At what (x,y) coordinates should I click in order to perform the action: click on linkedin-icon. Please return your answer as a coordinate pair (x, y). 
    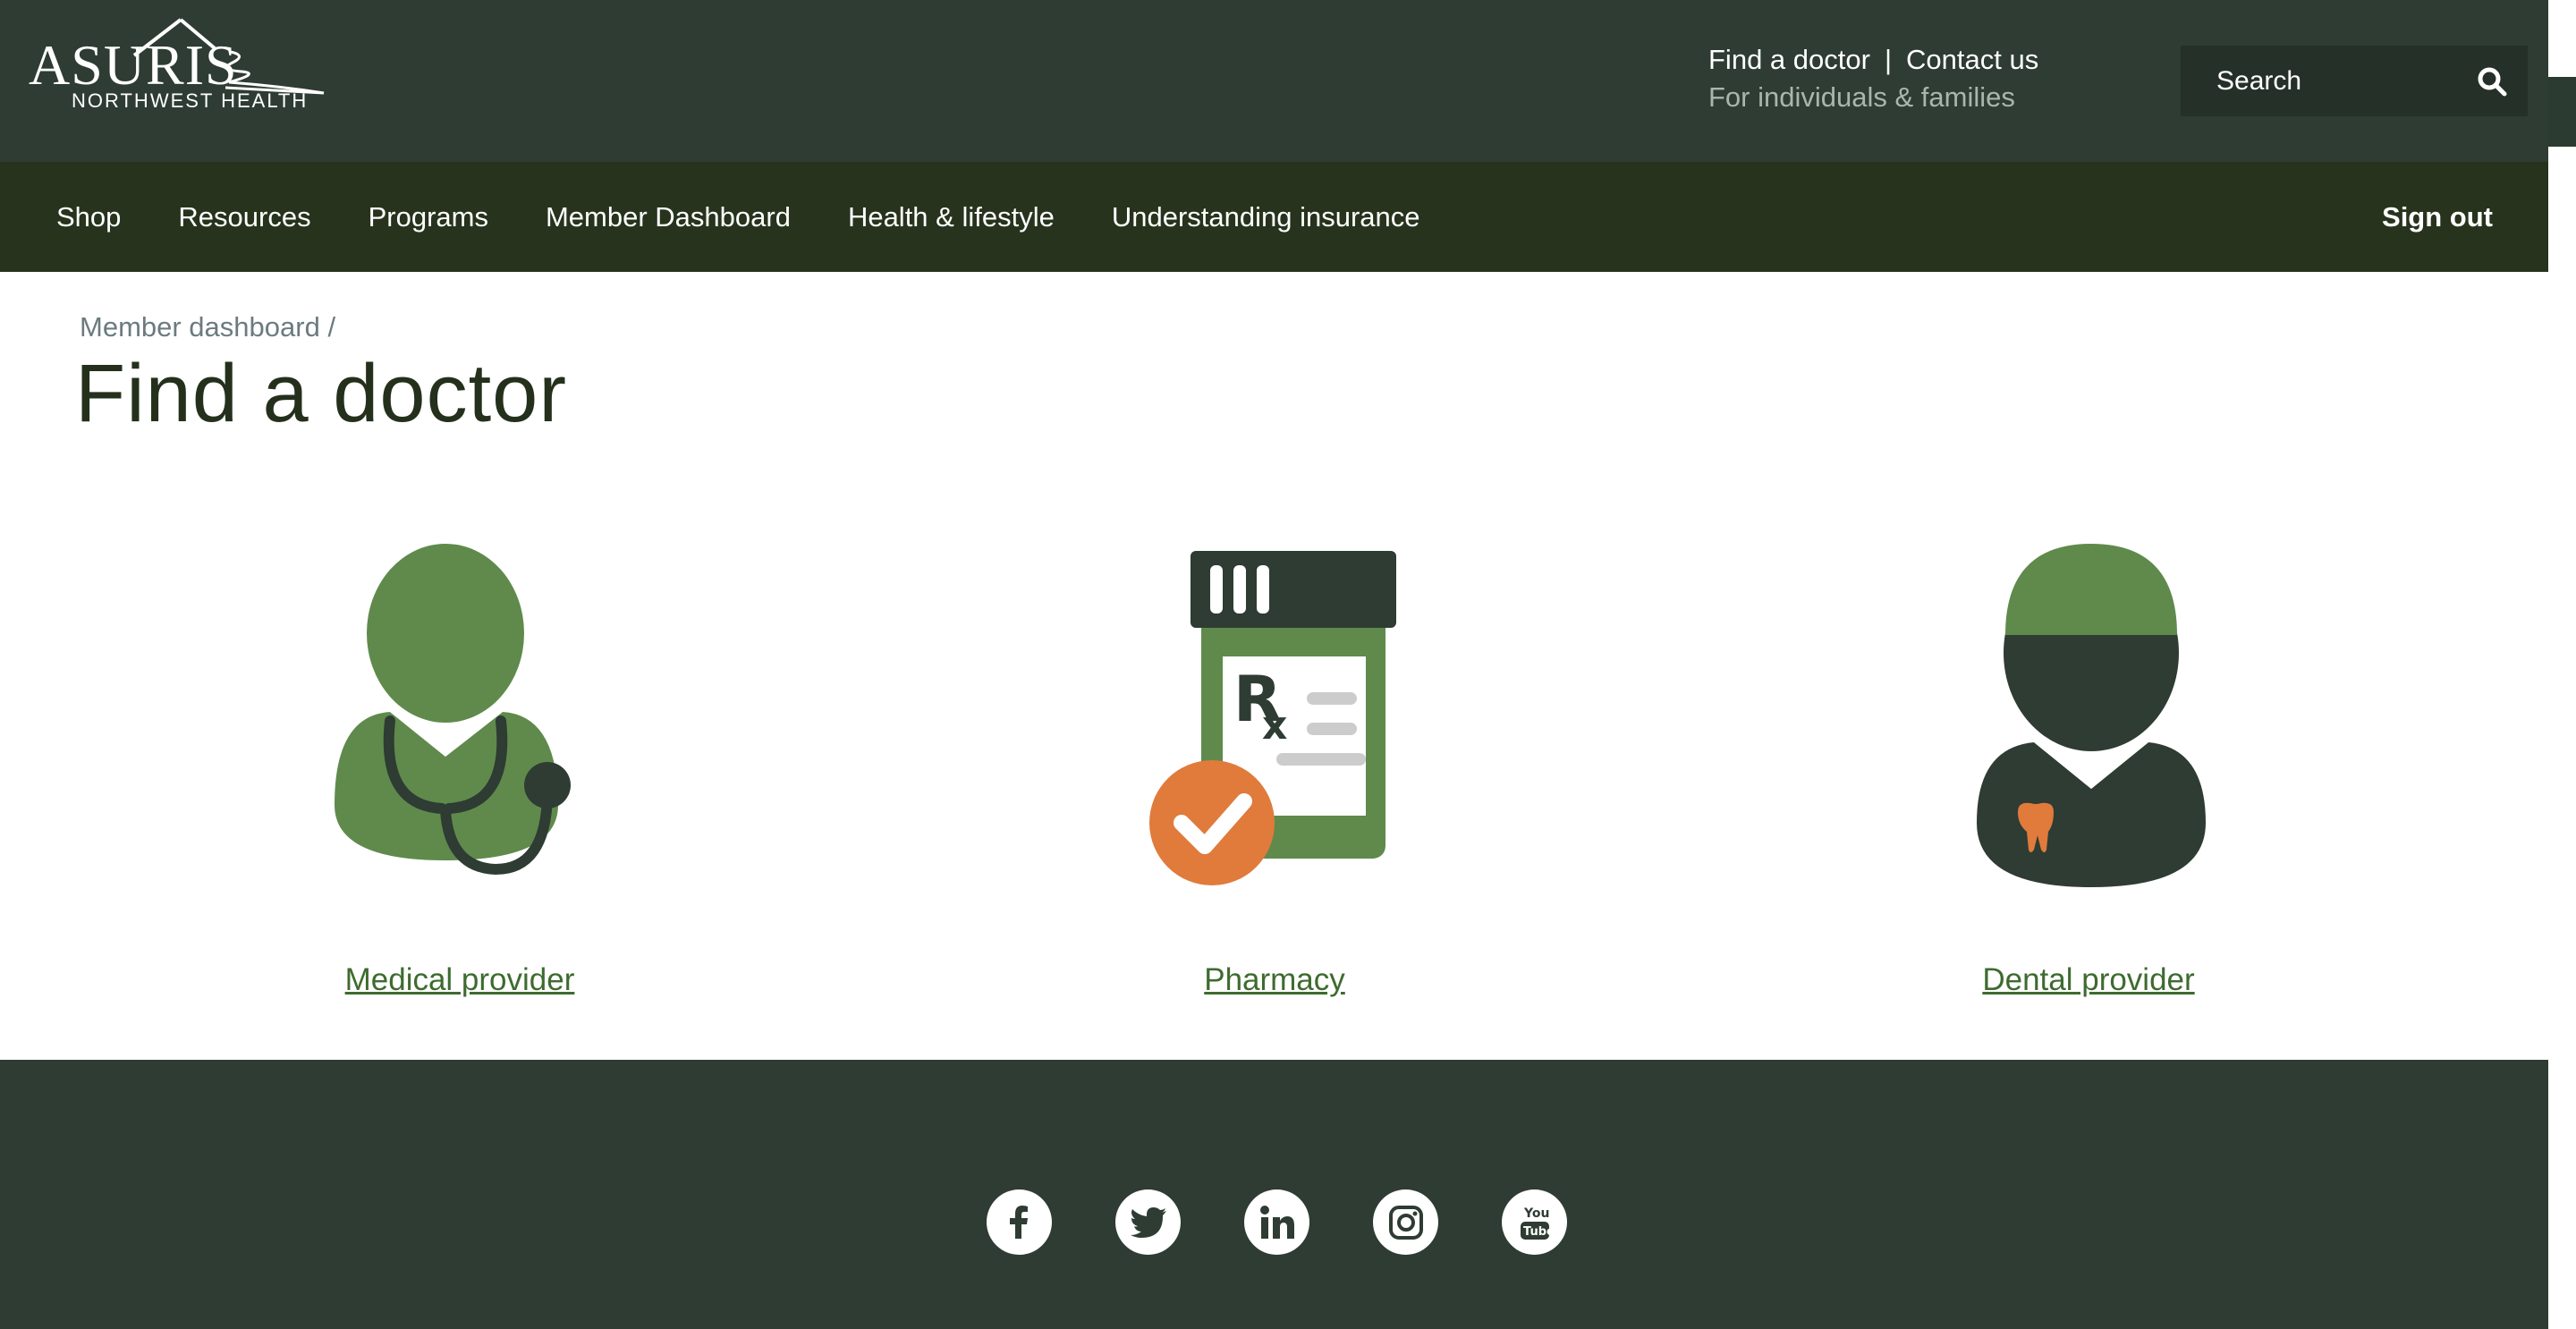
    Looking at the image, I should click on (1276, 1222).